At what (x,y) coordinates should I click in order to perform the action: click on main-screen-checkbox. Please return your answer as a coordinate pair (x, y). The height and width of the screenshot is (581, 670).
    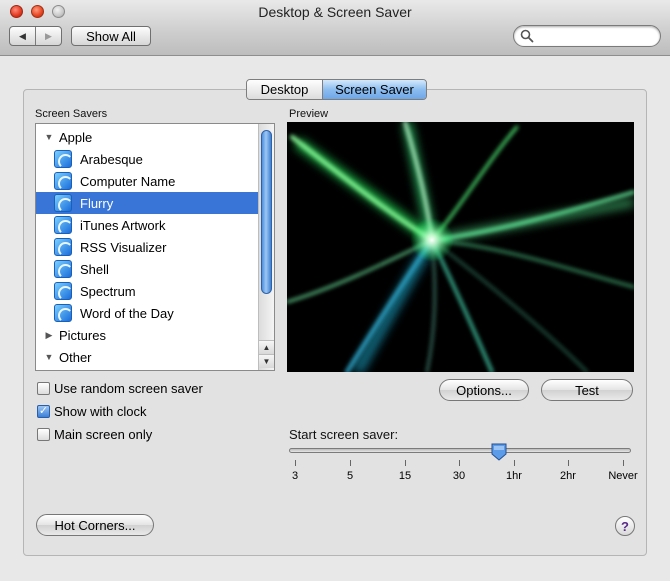
    Looking at the image, I should click on (43, 434).